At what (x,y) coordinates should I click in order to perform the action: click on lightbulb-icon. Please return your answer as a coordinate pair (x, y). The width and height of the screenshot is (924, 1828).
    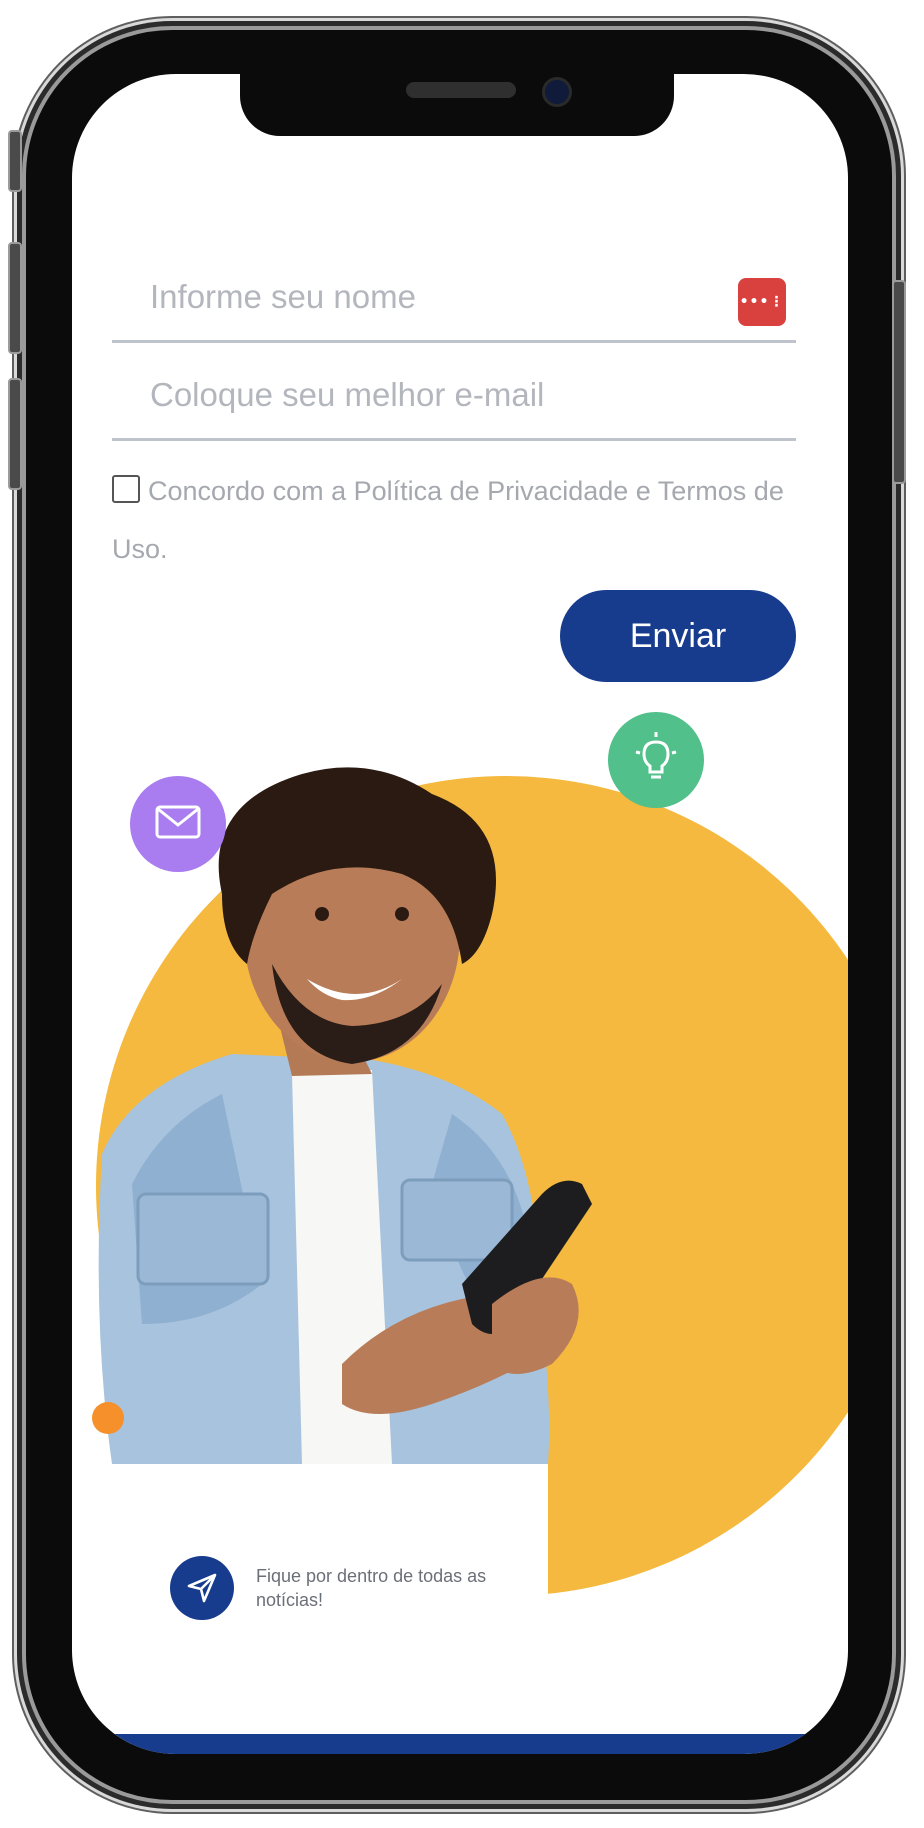
    Looking at the image, I should click on (656, 760).